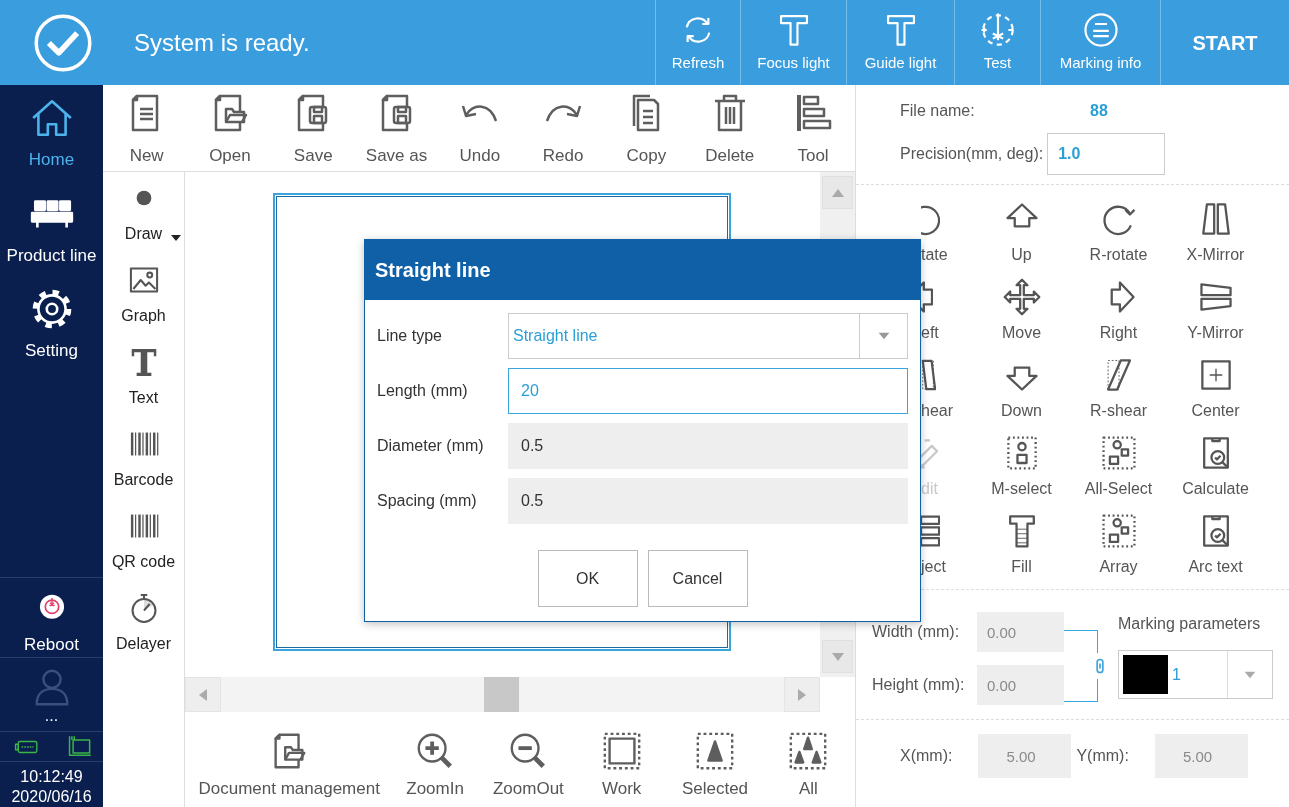  What do you see at coordinates (51, 617) in the screenshot?
I see `reboot-button: Reboot` at bounding box center [51, 617].